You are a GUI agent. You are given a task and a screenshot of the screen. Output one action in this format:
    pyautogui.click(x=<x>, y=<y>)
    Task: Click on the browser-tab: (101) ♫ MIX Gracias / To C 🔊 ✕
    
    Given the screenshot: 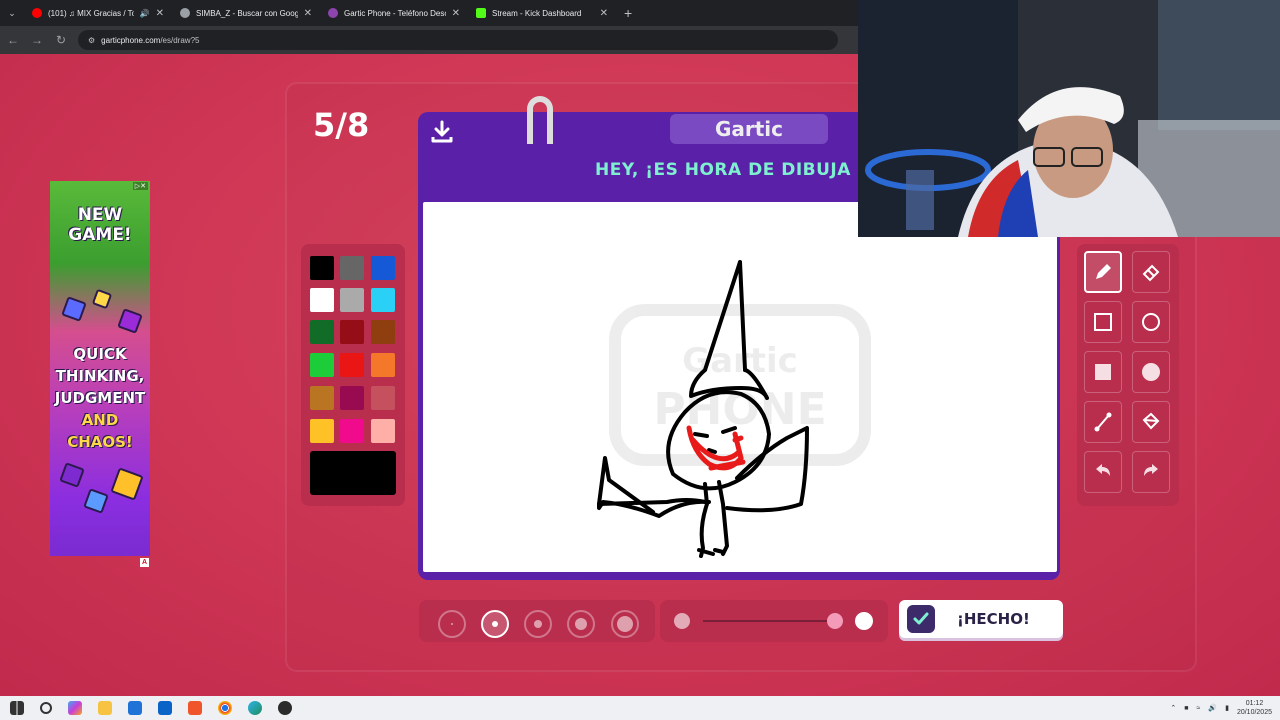 What is the action you would take?
    pyautogui.click(x=98, y=13)
    